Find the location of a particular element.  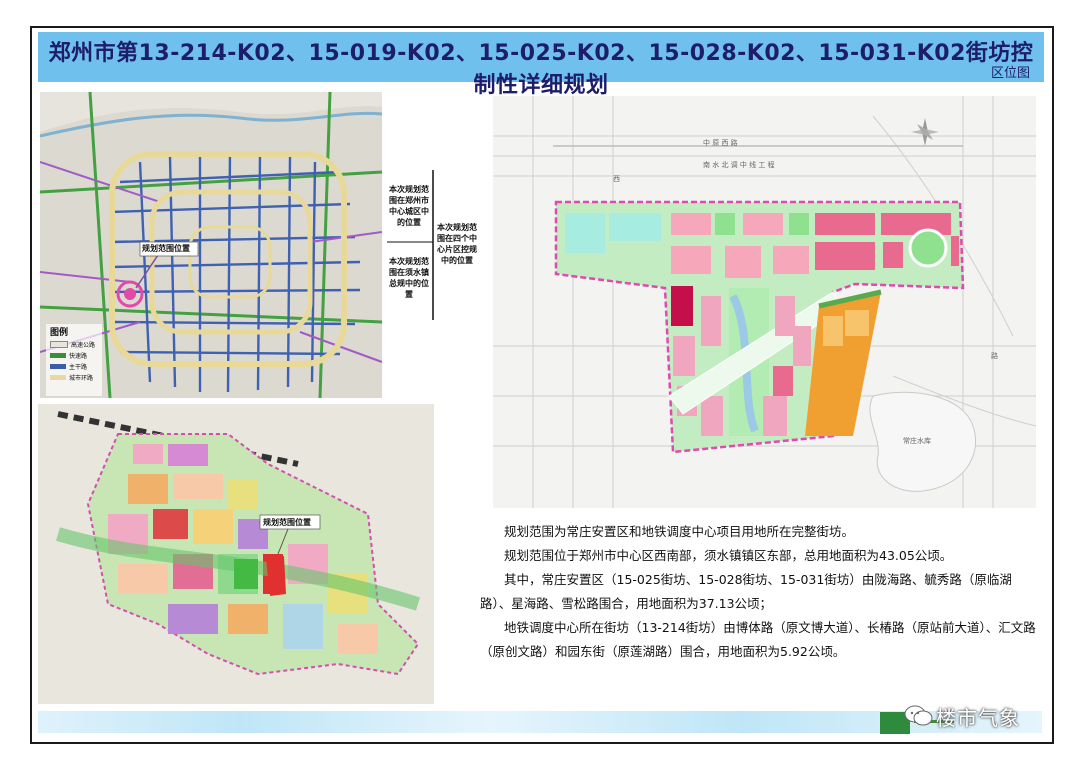

watermark: 楼市气象 is located at coordinates (972, 715).